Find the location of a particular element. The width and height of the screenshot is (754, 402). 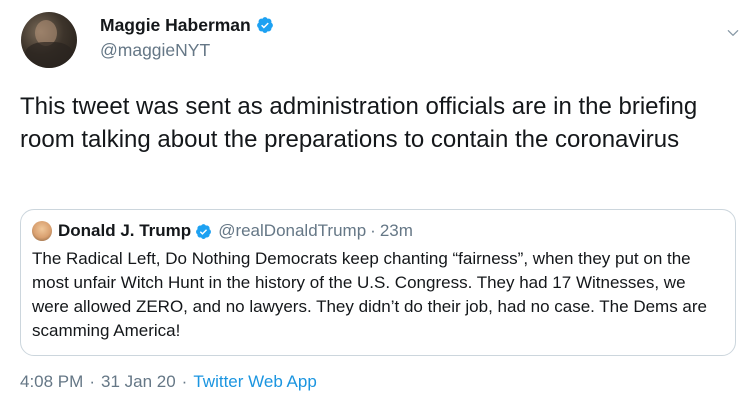

author-handle: @maggieNYT is located at coordinates (187, 50).